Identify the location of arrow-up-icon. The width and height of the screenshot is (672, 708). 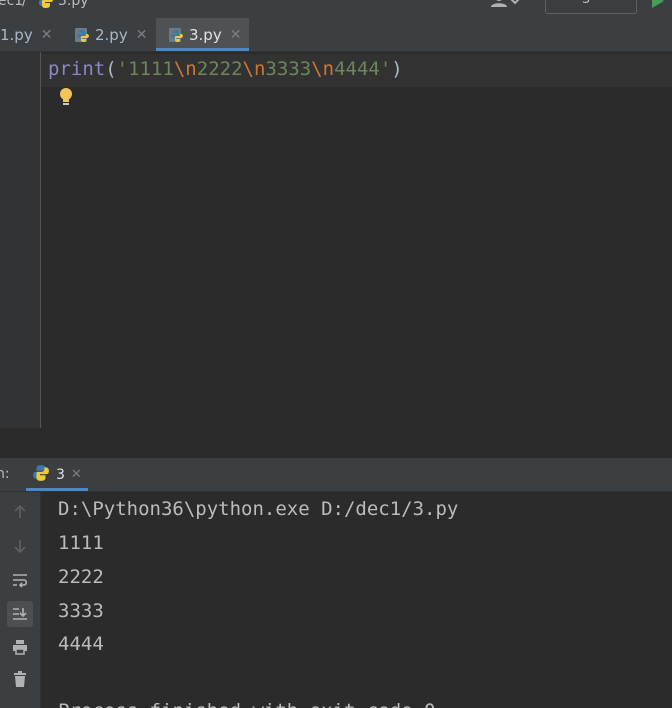
(20, 512).